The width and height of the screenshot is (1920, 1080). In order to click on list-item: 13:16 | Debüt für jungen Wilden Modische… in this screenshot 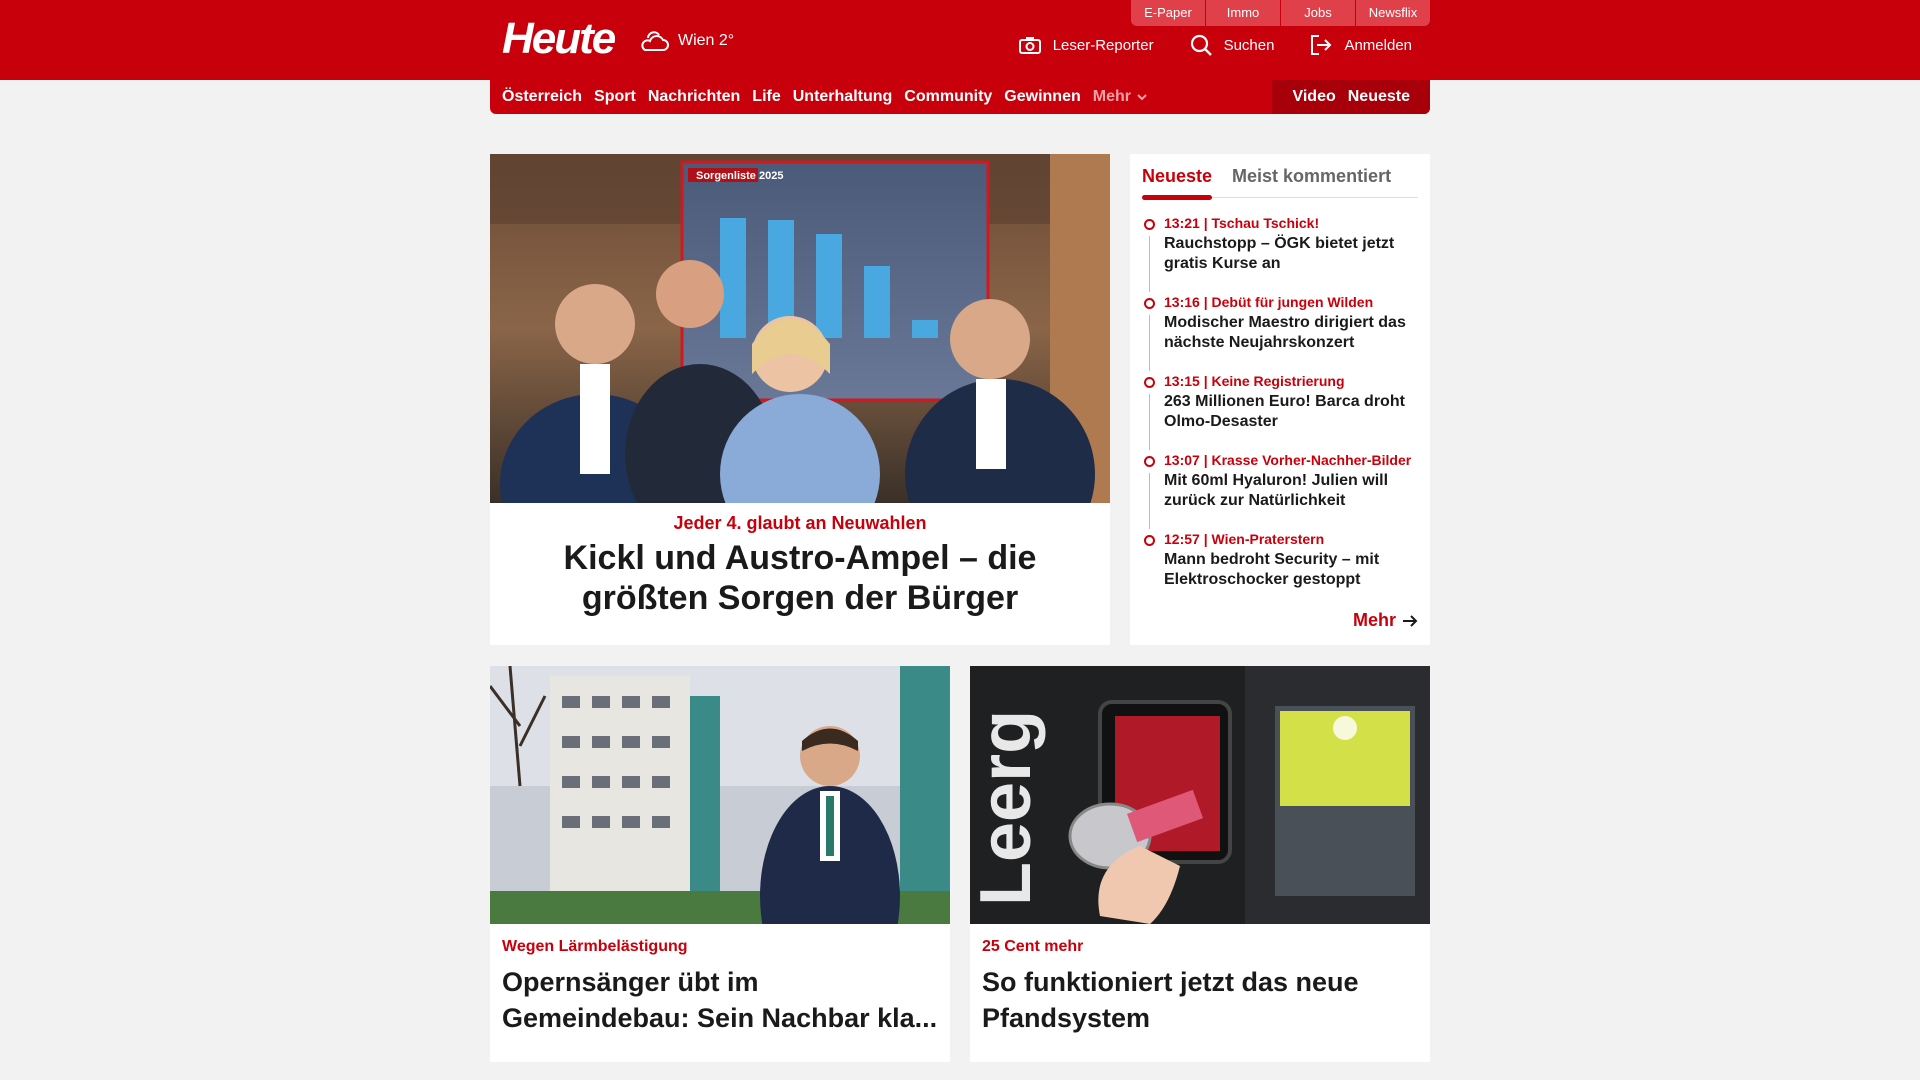, I will do `click(1280, 332)`.